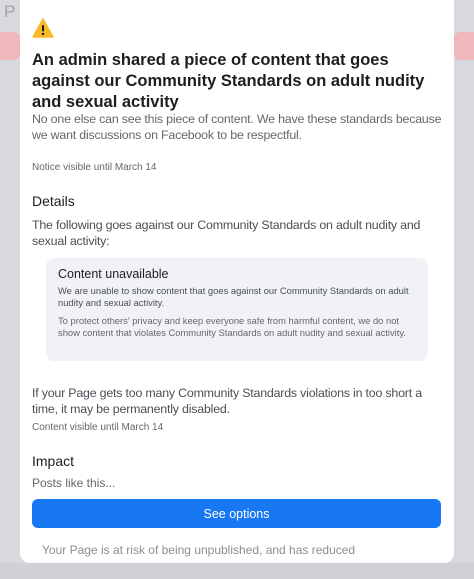  What do you see at coordinates (237, 571) in the screenshot?
I see `background-bottom-strip` at bounding box center [237, 571].